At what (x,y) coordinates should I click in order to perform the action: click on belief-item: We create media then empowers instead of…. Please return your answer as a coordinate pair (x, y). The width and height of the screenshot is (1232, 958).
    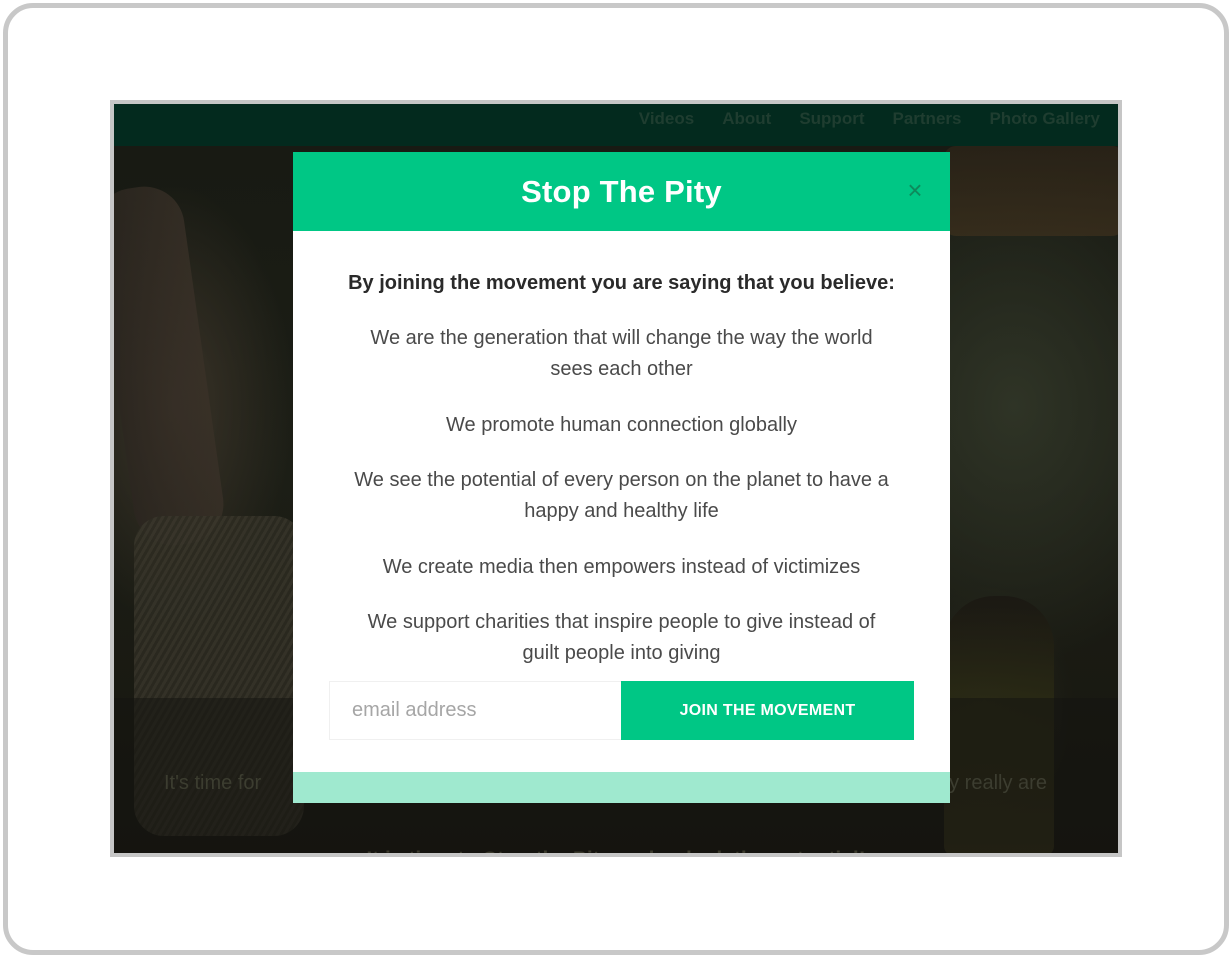
    Looking at the image, I should click on (621, 567).